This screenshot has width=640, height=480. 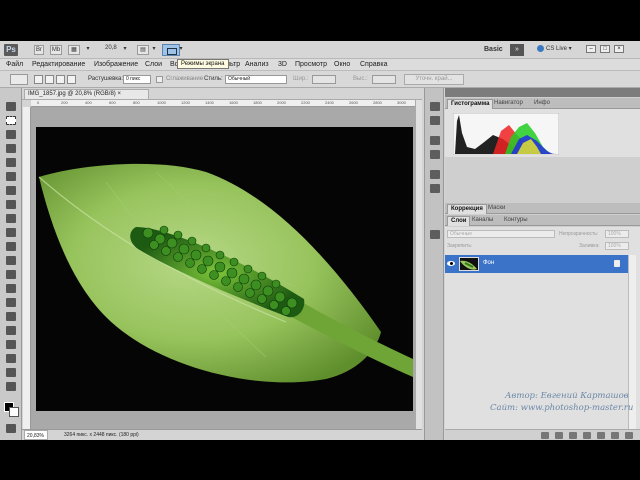 What do you see at coordinates (579, 234) in the screenshot?
I see `opacity-label: Непрозрачность:` at bounding box center [579, 234].